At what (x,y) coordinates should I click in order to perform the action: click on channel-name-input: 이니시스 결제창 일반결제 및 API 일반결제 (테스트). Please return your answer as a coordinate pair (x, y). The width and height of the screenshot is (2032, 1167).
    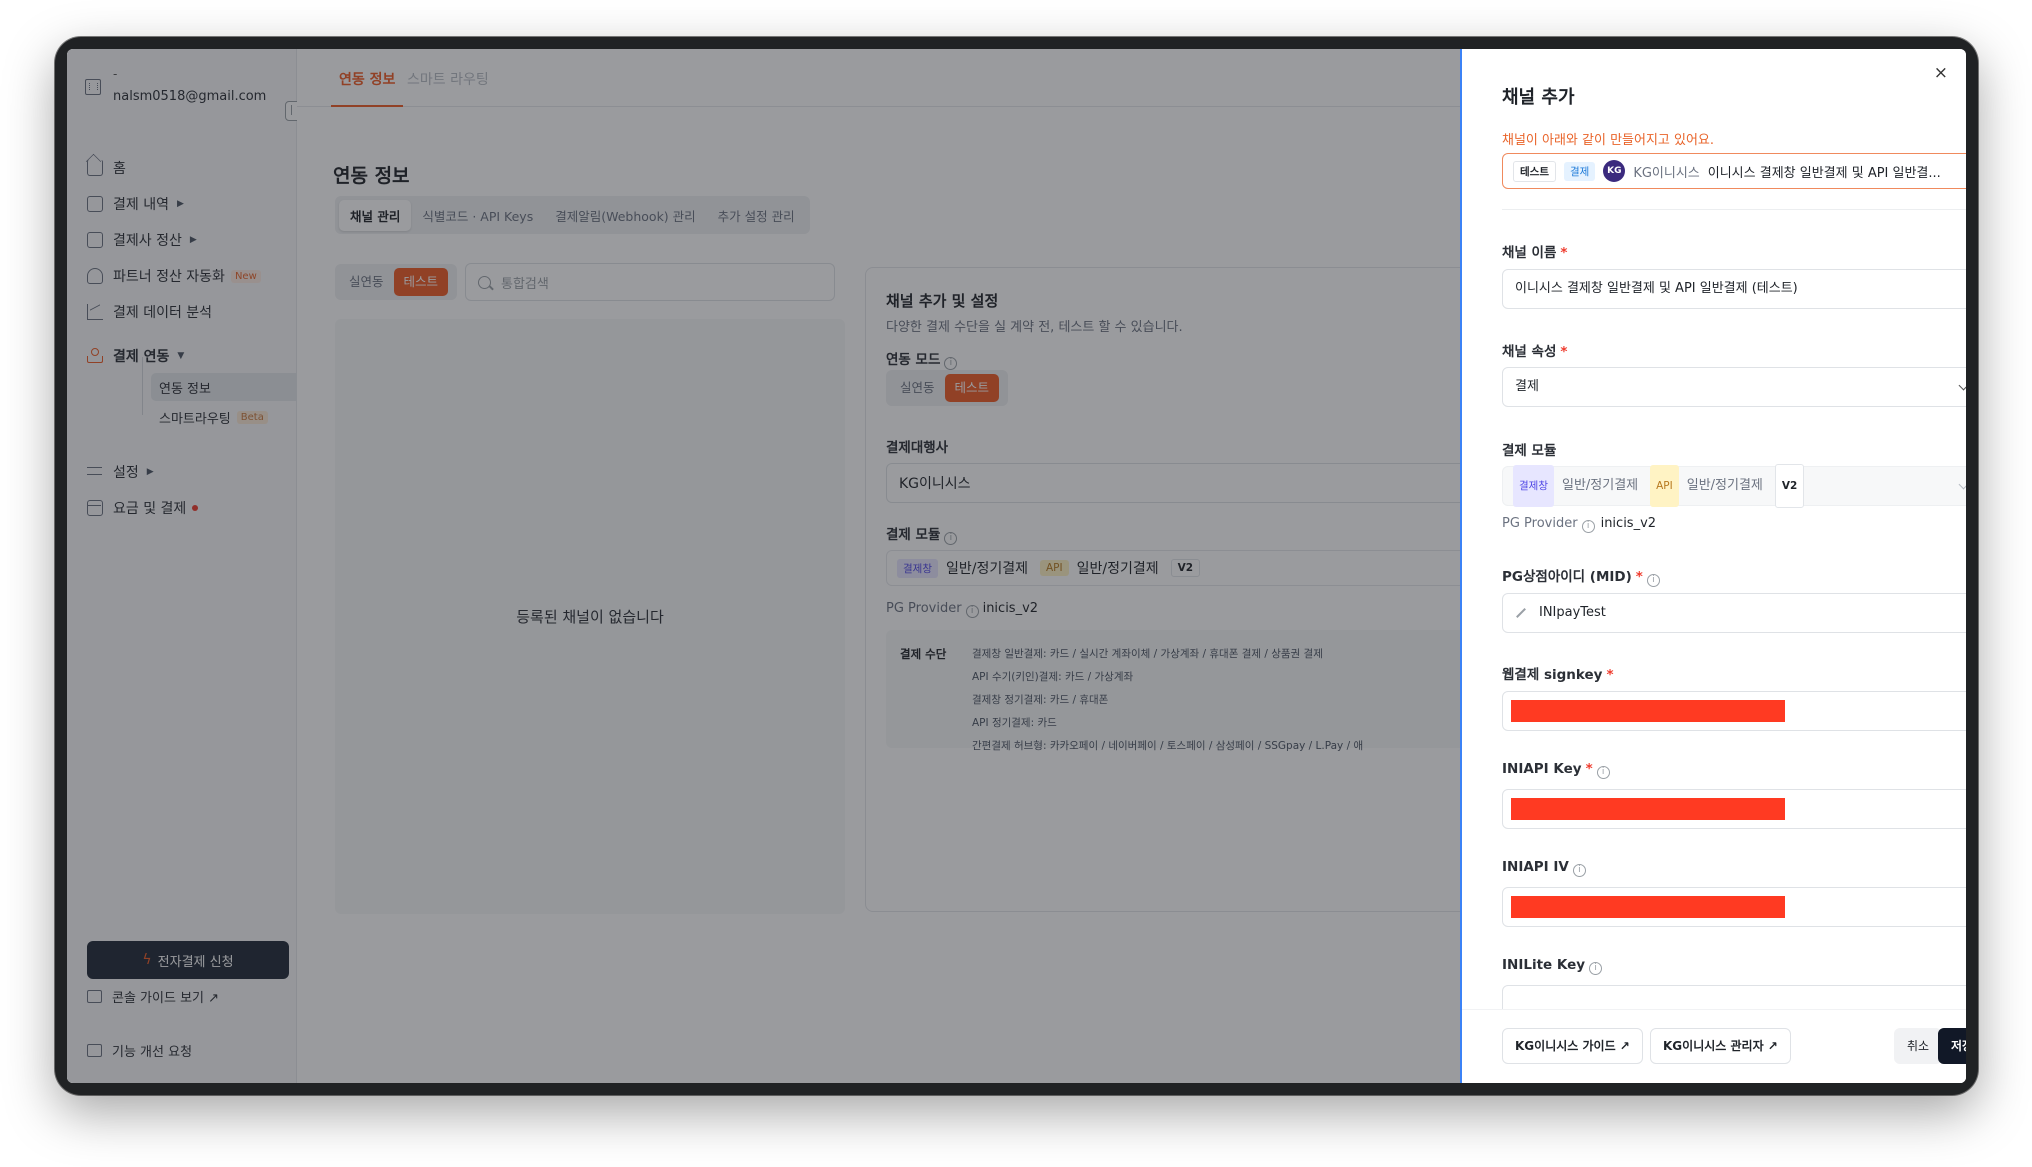
    Looking at the image, I should click on (1734, 289).